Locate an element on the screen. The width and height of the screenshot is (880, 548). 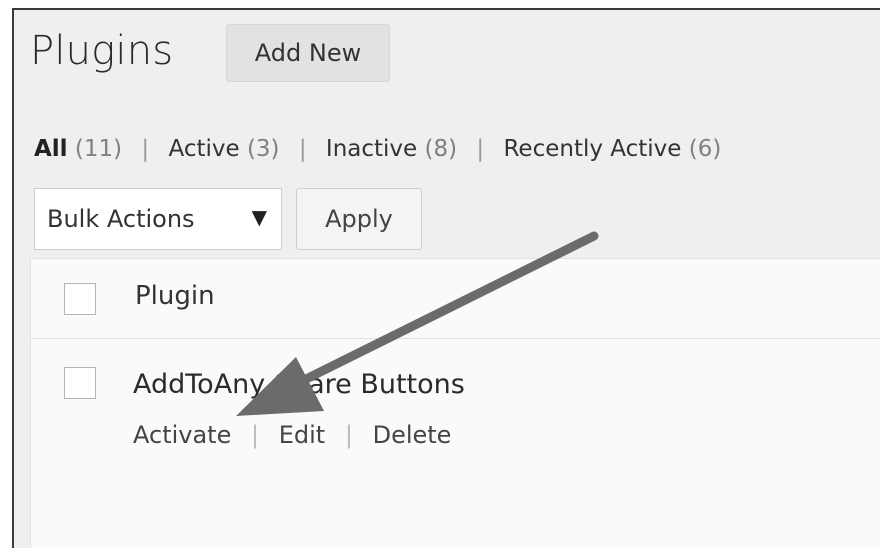
filter-active: Active is located at coordinates (203, 149).